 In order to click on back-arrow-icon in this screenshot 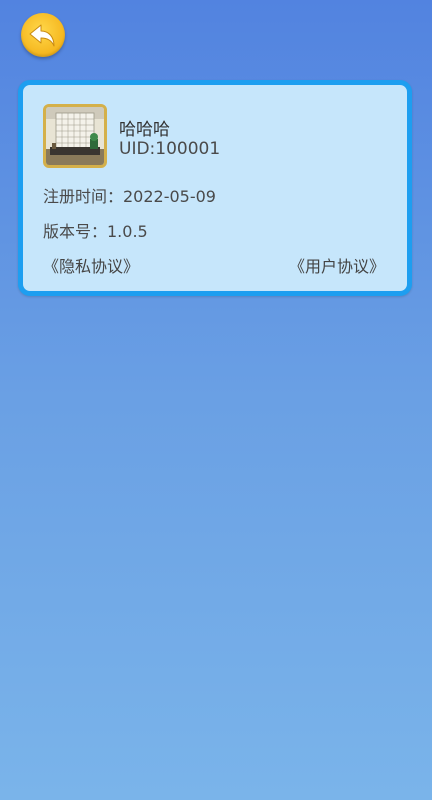, I will do `click(42, 35)`.